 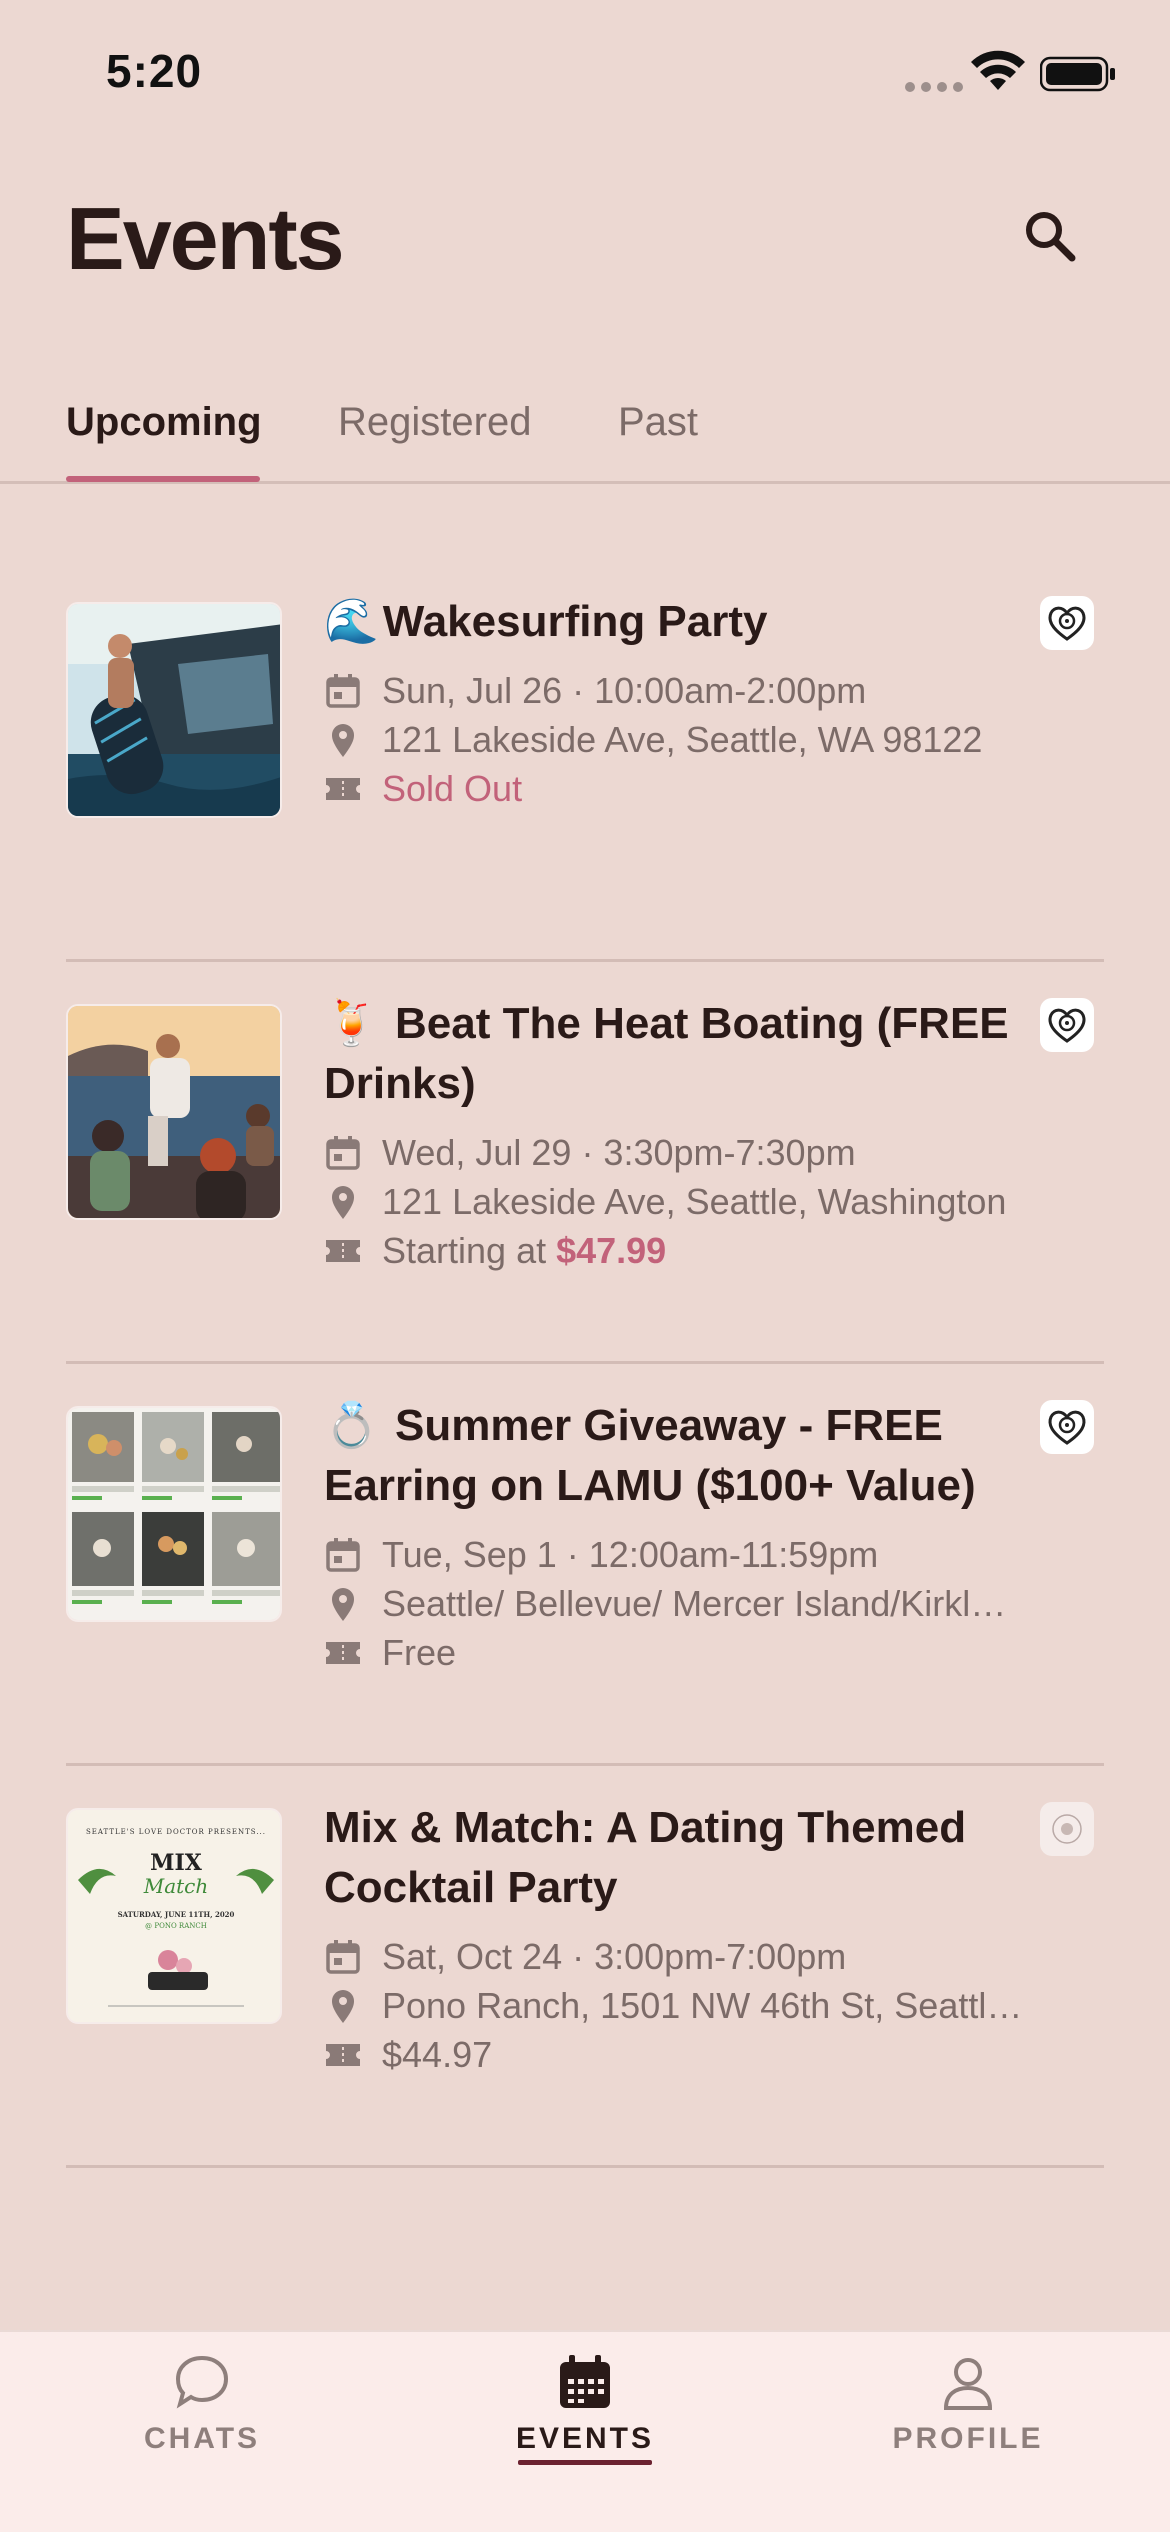 I want to click on earrings-photo, so click(x=174, y=1514).